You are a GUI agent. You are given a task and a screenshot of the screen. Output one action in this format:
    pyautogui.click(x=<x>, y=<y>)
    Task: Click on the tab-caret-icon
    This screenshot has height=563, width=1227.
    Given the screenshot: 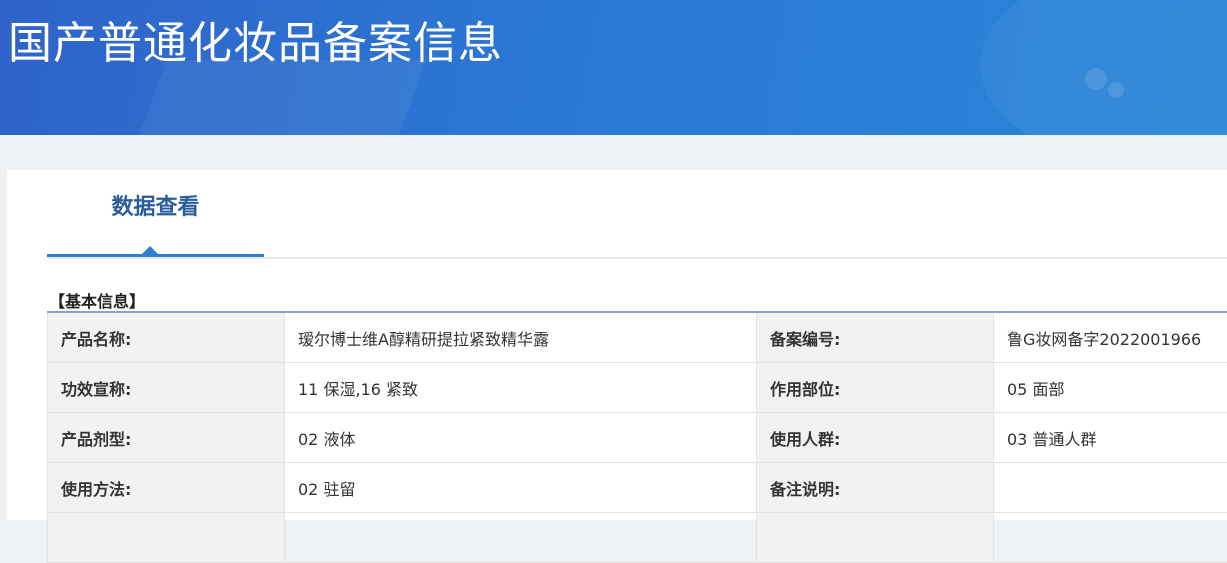 What is the action you would take?
    pyautogui.click(x=150, y=250)
    